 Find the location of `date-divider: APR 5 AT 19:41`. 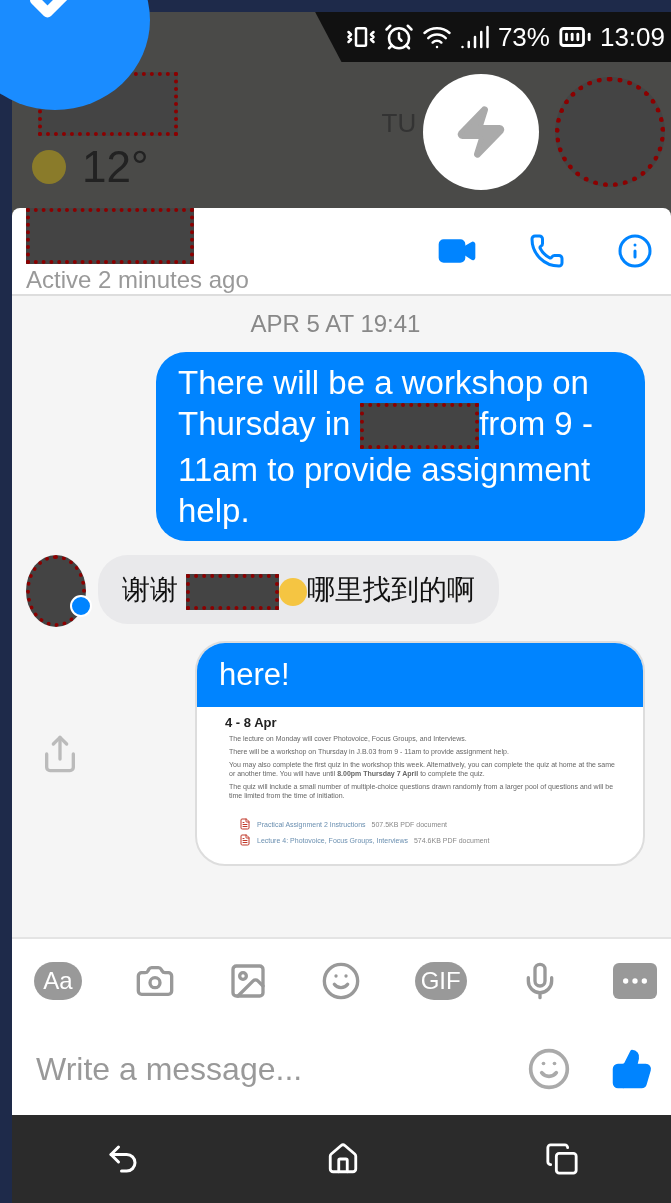

date-divider: APR 5 AT 19:41 is located at coordinates (335, 324).